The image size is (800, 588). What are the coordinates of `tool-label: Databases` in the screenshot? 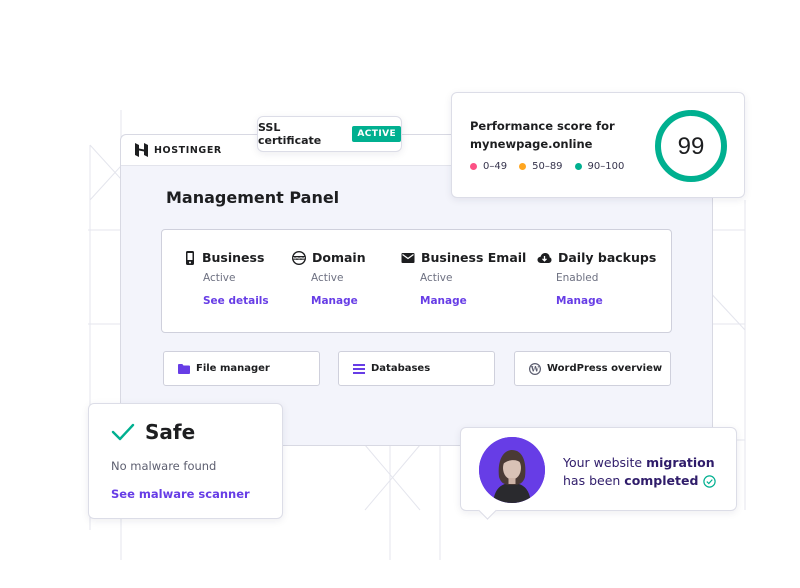 It's located at (401, 368).